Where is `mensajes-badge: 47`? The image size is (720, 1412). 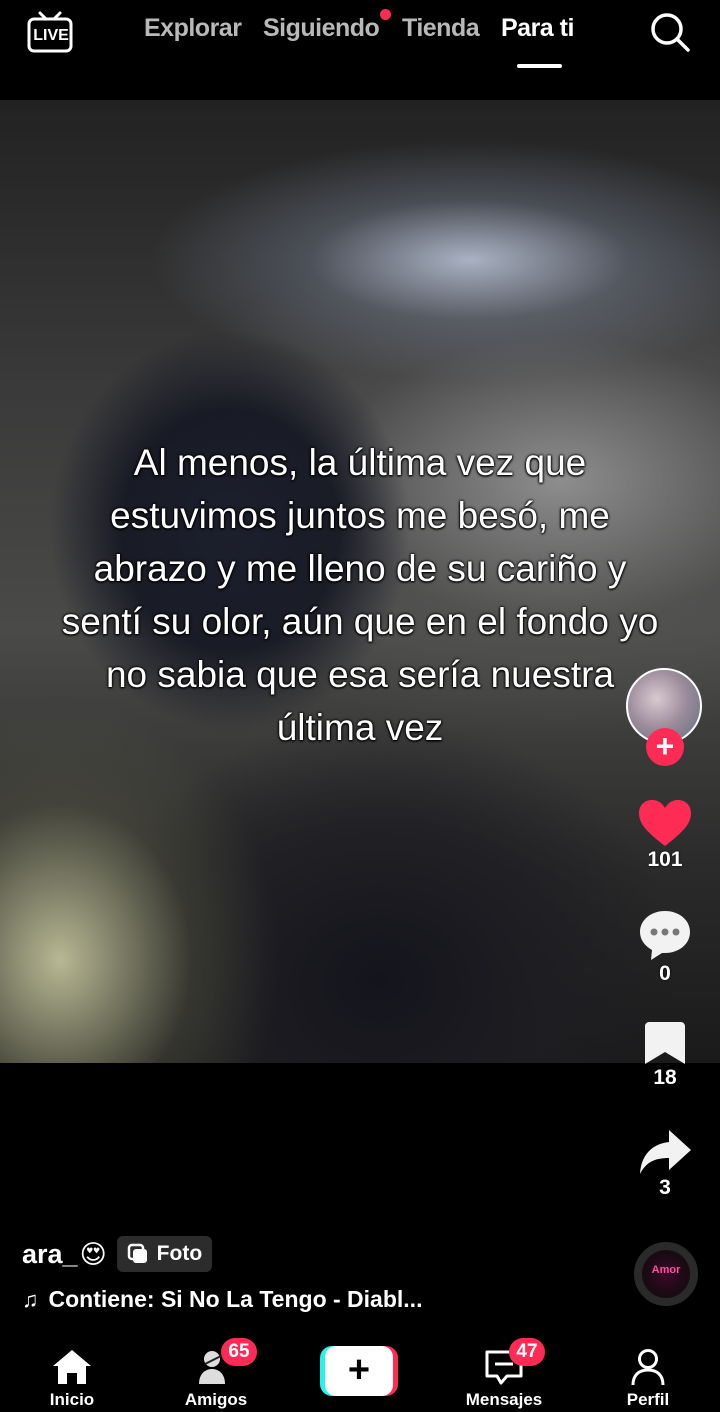
mensajes-badge: 47 is located at coordinates (527, 1352).